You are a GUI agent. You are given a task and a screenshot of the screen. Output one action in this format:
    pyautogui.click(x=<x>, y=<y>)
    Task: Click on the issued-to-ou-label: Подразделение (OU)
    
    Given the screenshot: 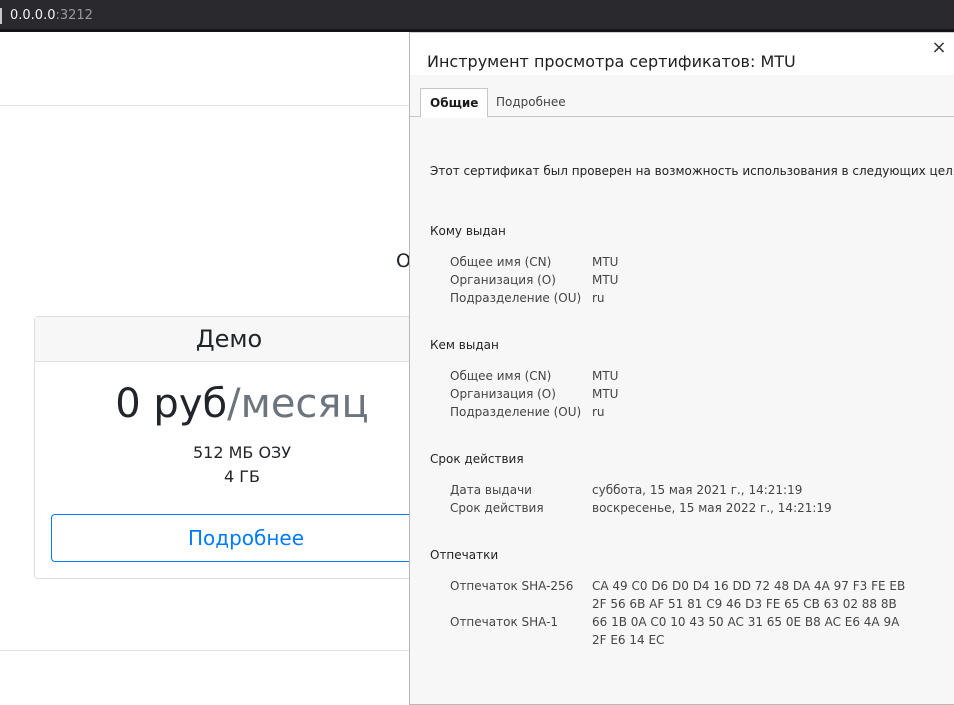 What is the action you would take?
    pyautogui.click(x=516, y=298)
    